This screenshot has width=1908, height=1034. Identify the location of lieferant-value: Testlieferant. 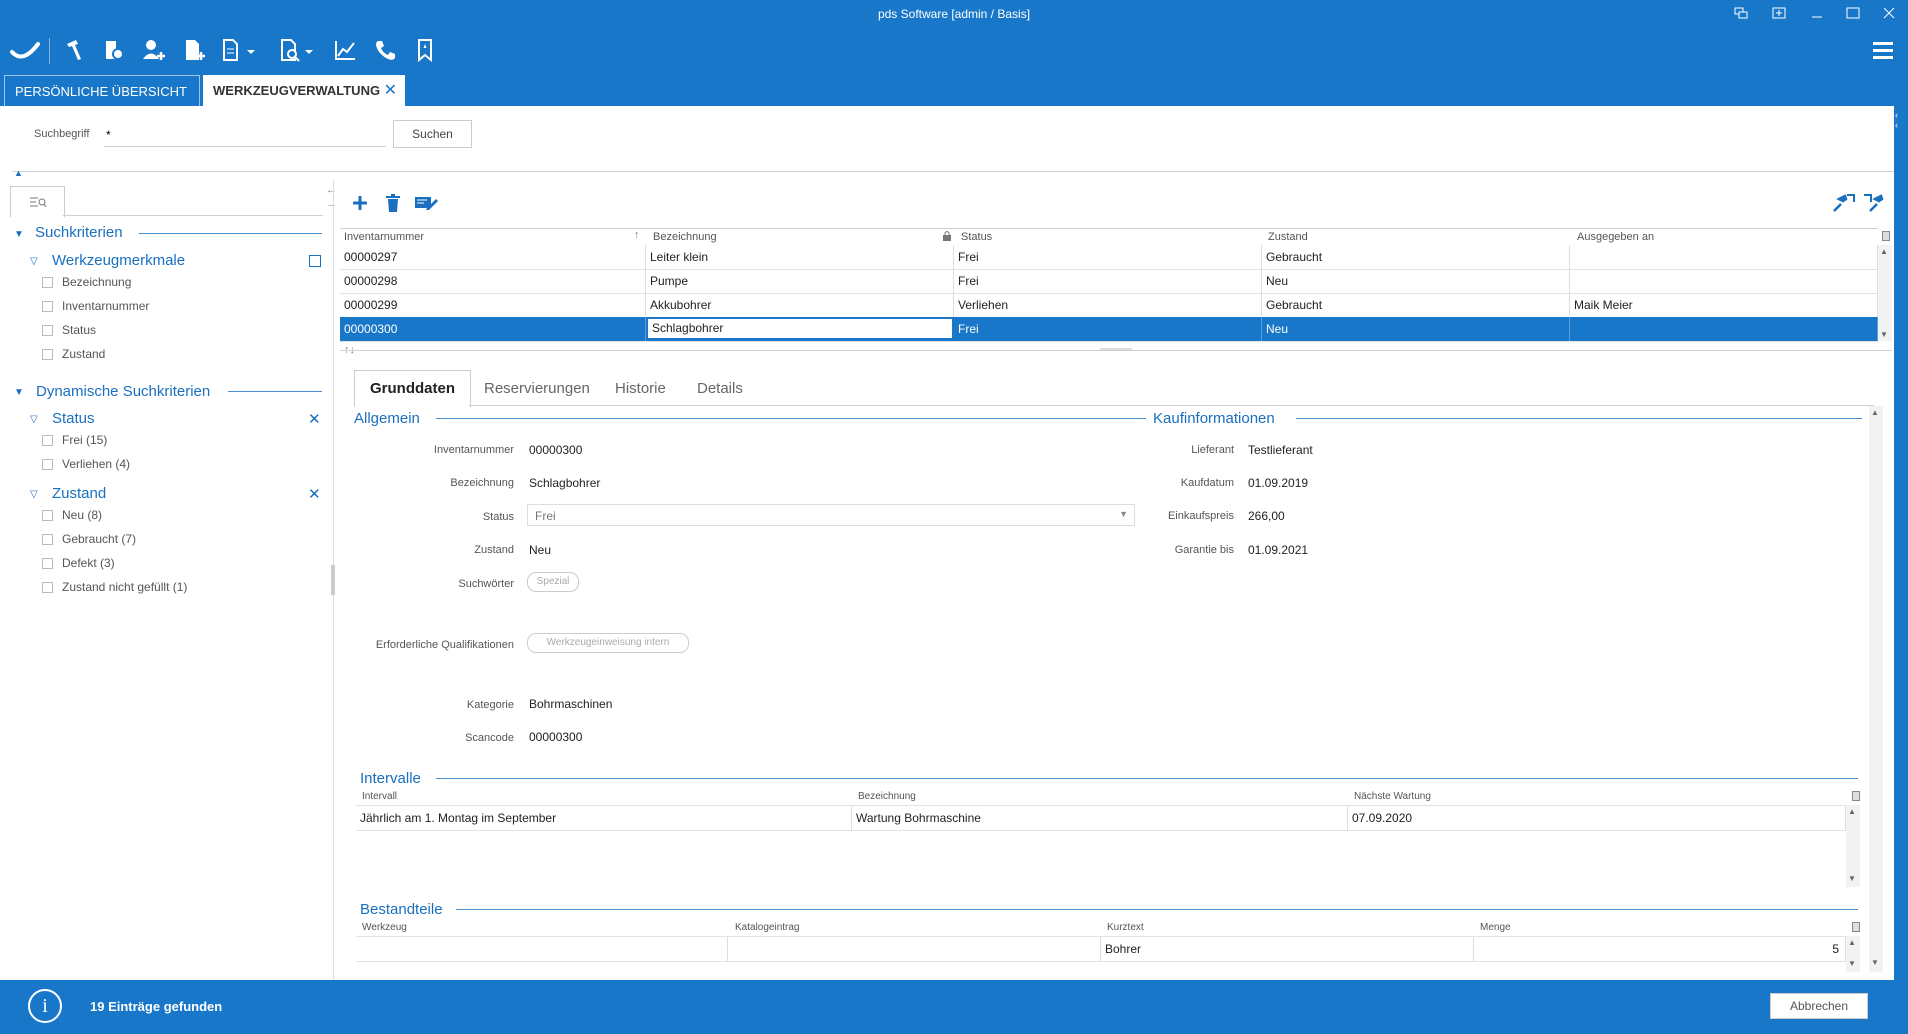
(1280, 450).